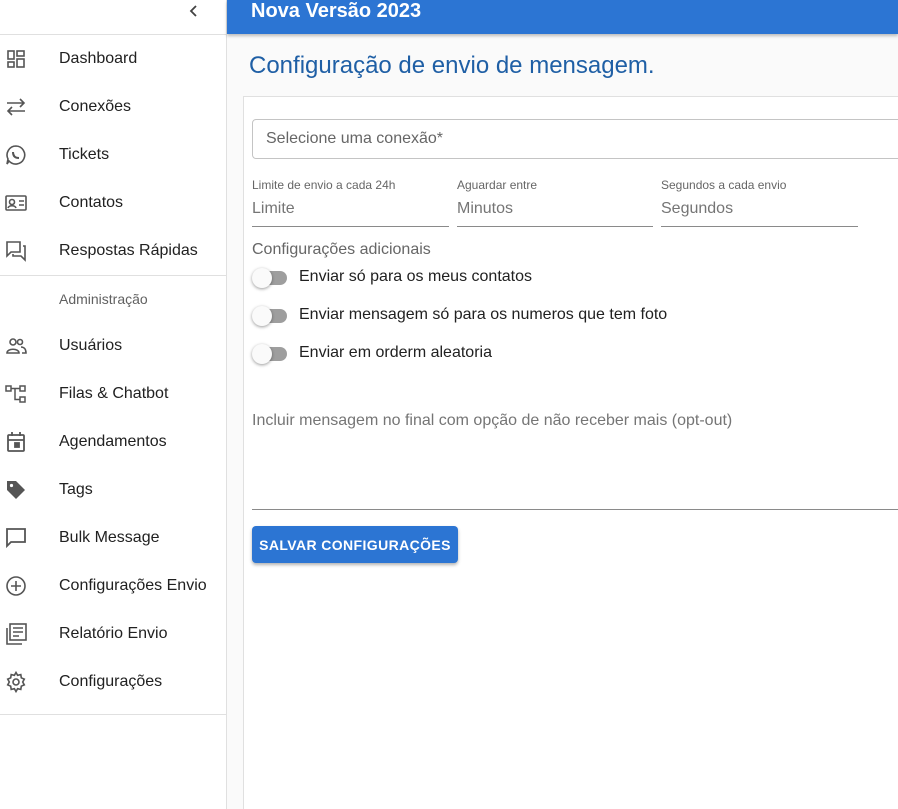  I want to click on quick-reply-icon, so click(16, 251).